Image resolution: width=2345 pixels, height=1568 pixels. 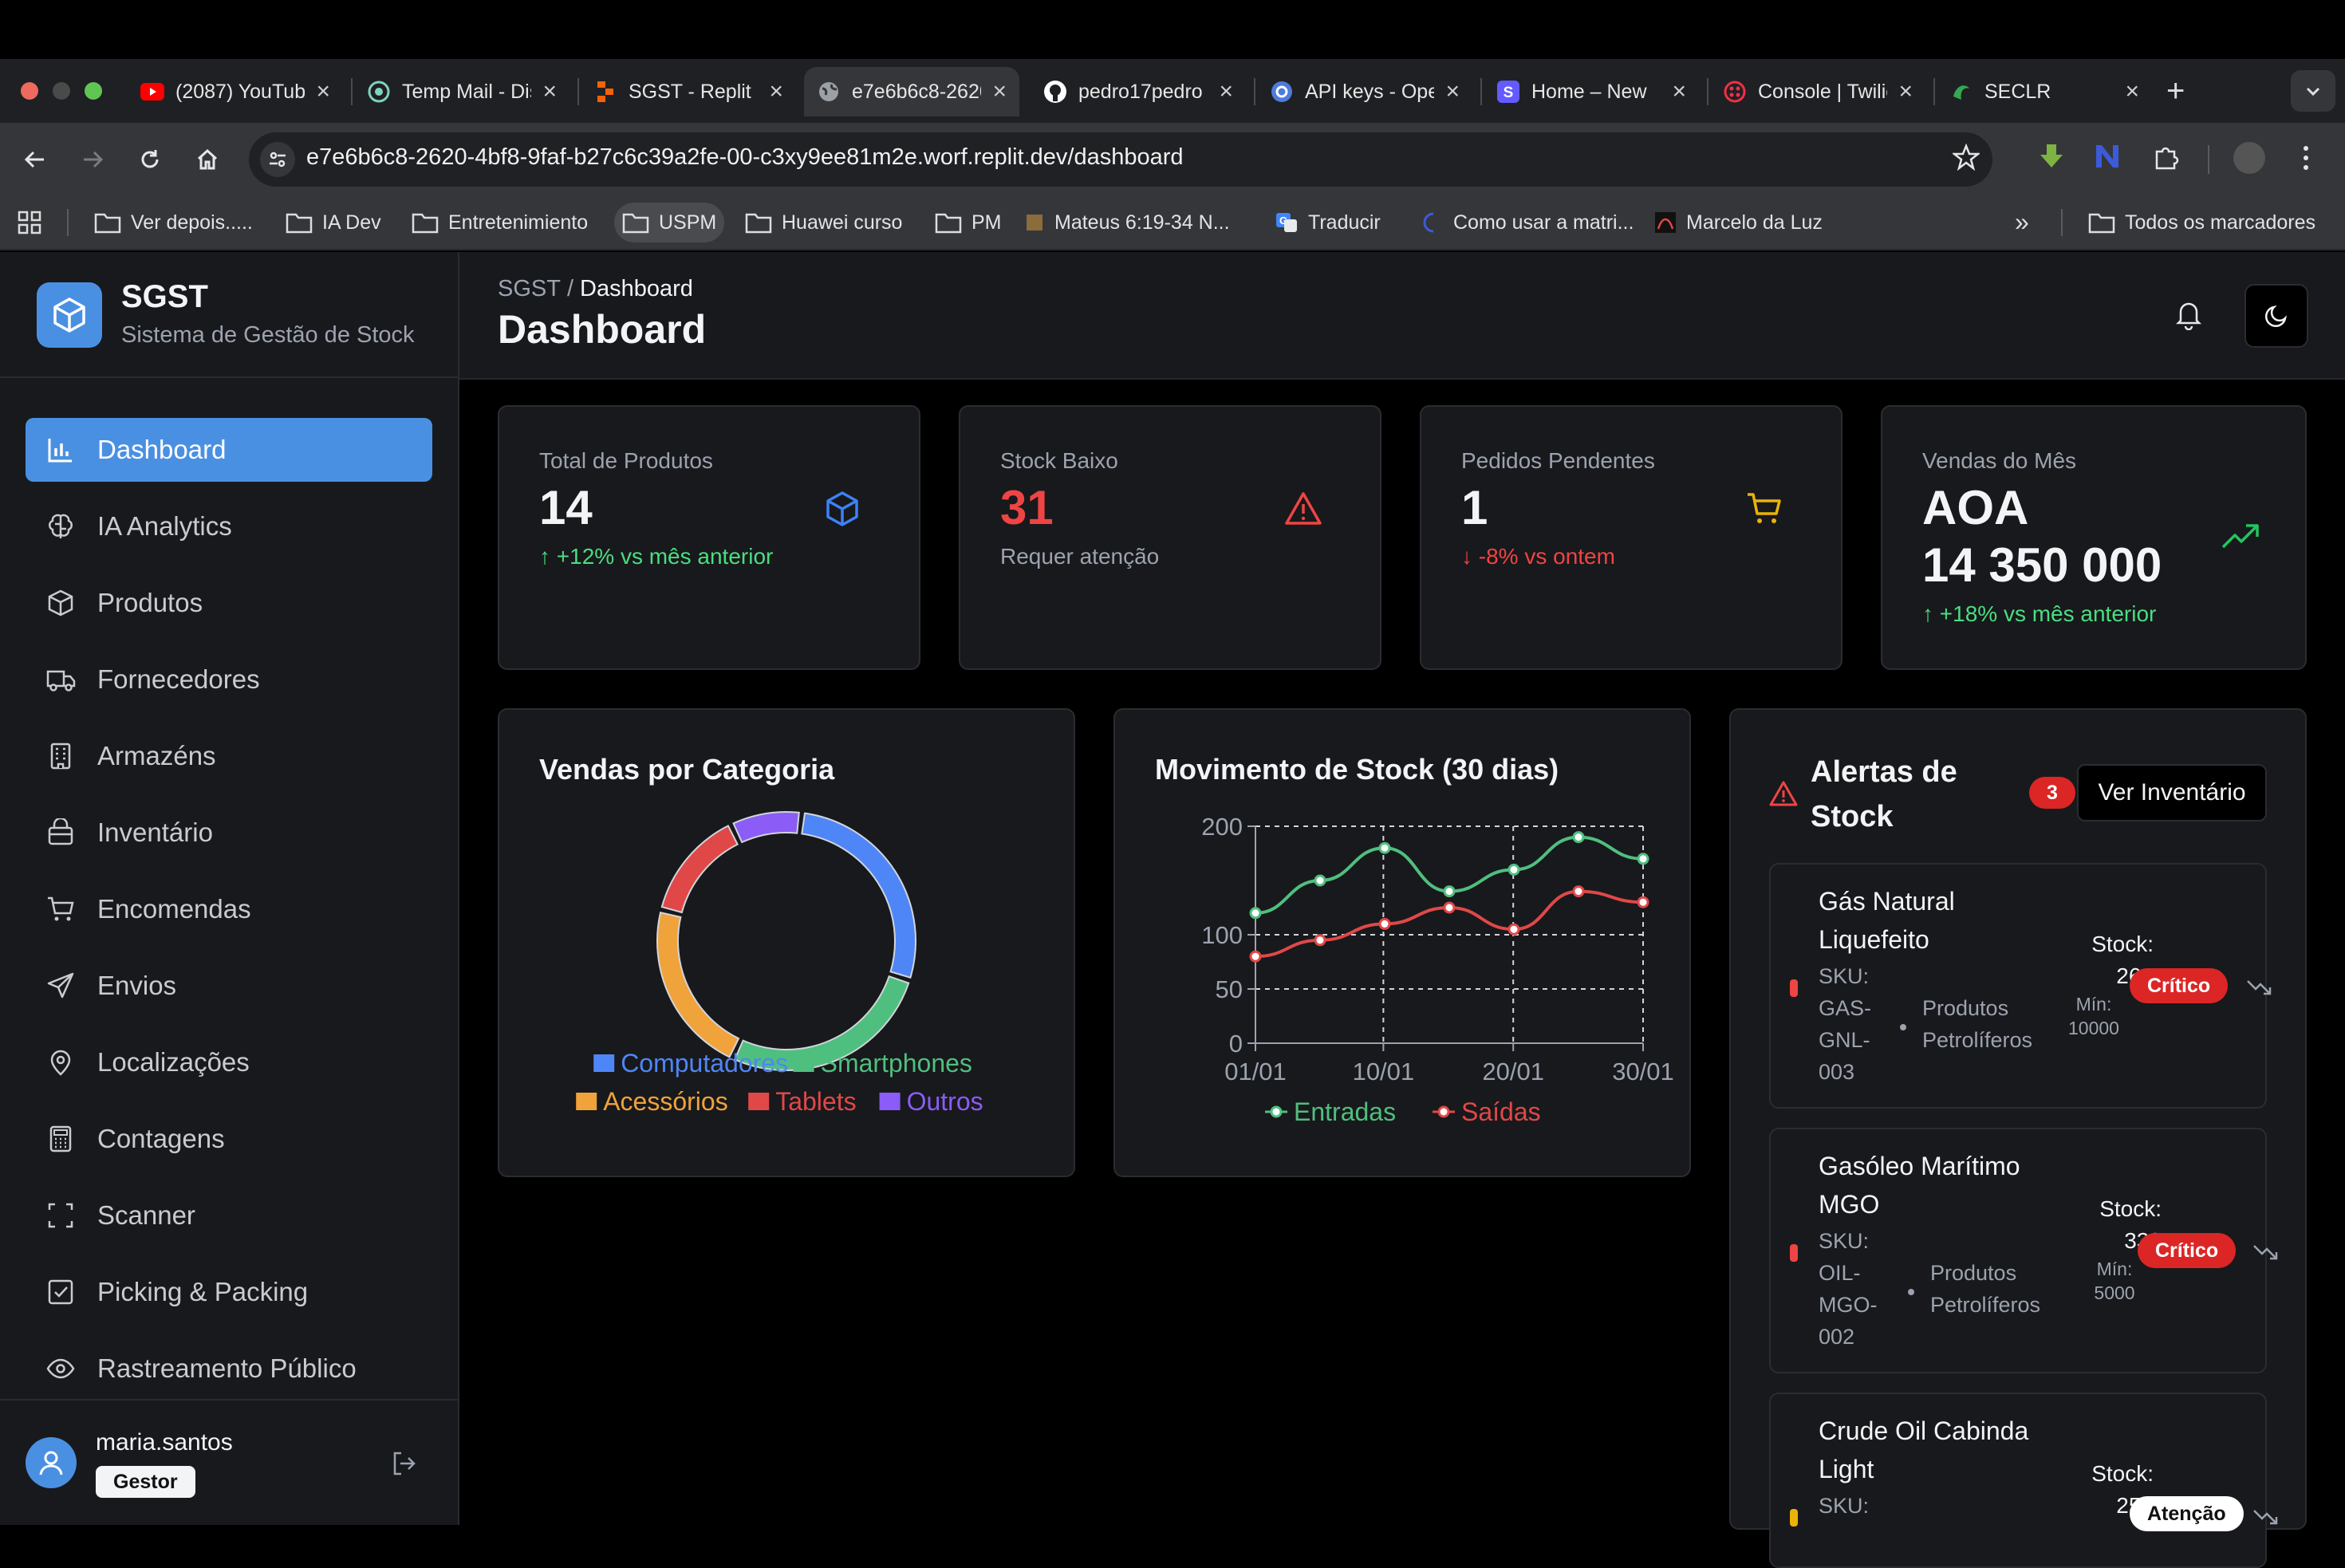 What do you see at coordinates (705, 1063) in the screenshot?
I see `legend-label: Computadores` at bounding box center [705, 1063].